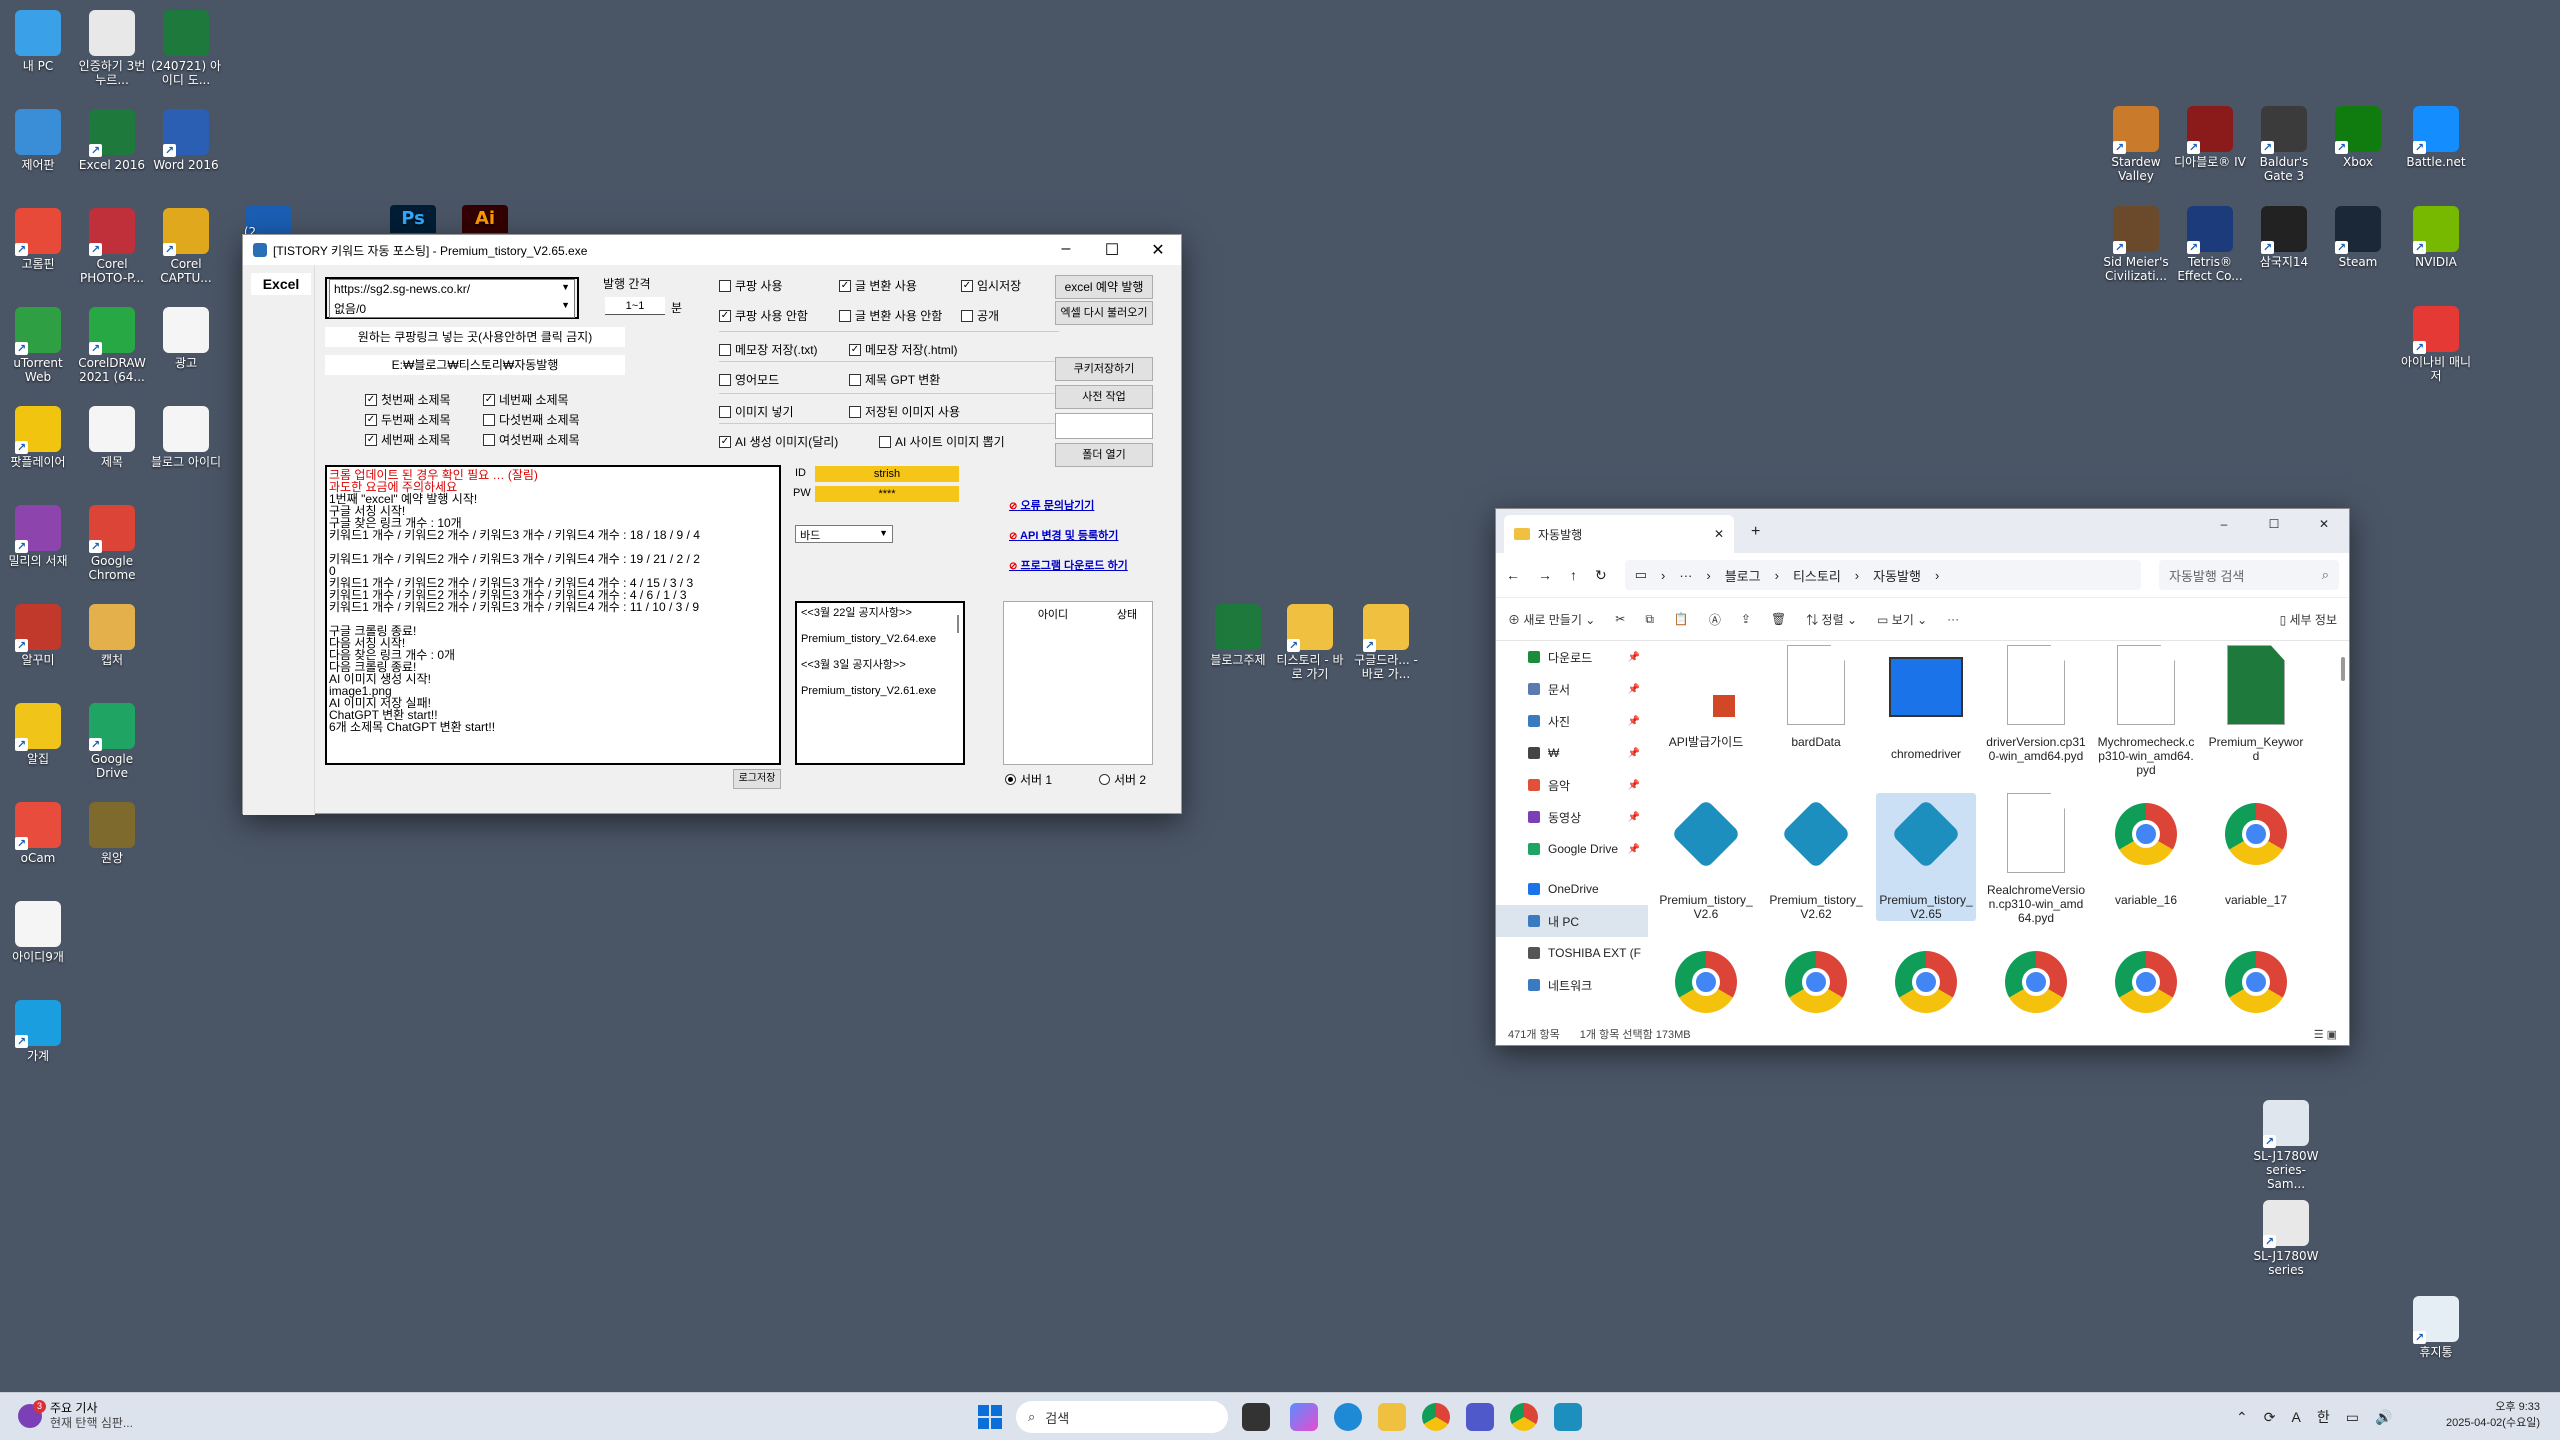 Image resolution: width=2560 pixels, height=1440 pixels. I want to click on account-table: 아이디 상태, so click(1078, 683).